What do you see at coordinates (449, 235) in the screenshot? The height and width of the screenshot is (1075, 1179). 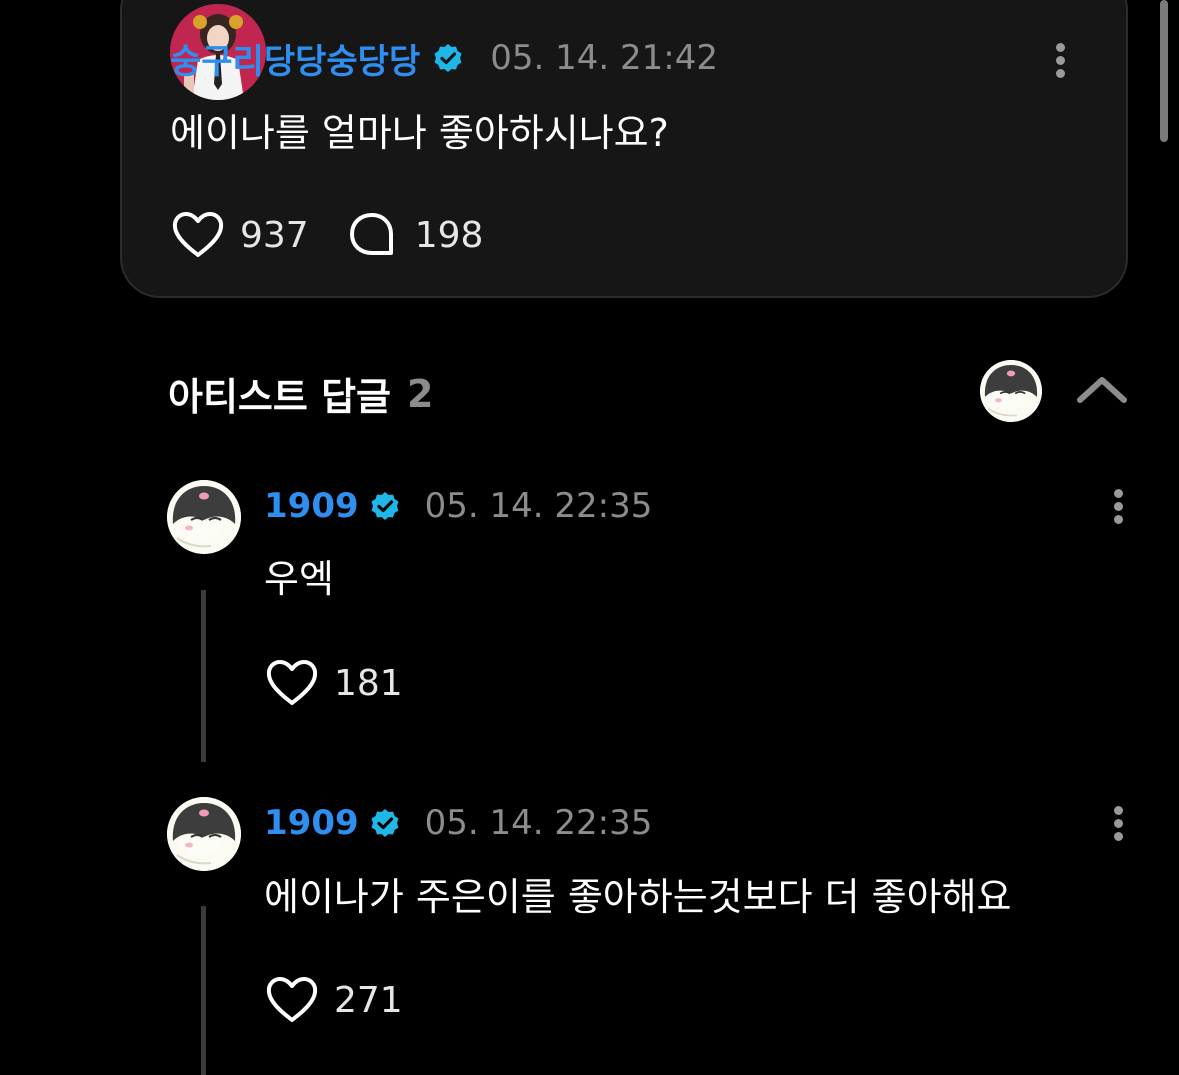 I see `comment-count: 198` at bounding box center [449, 235].